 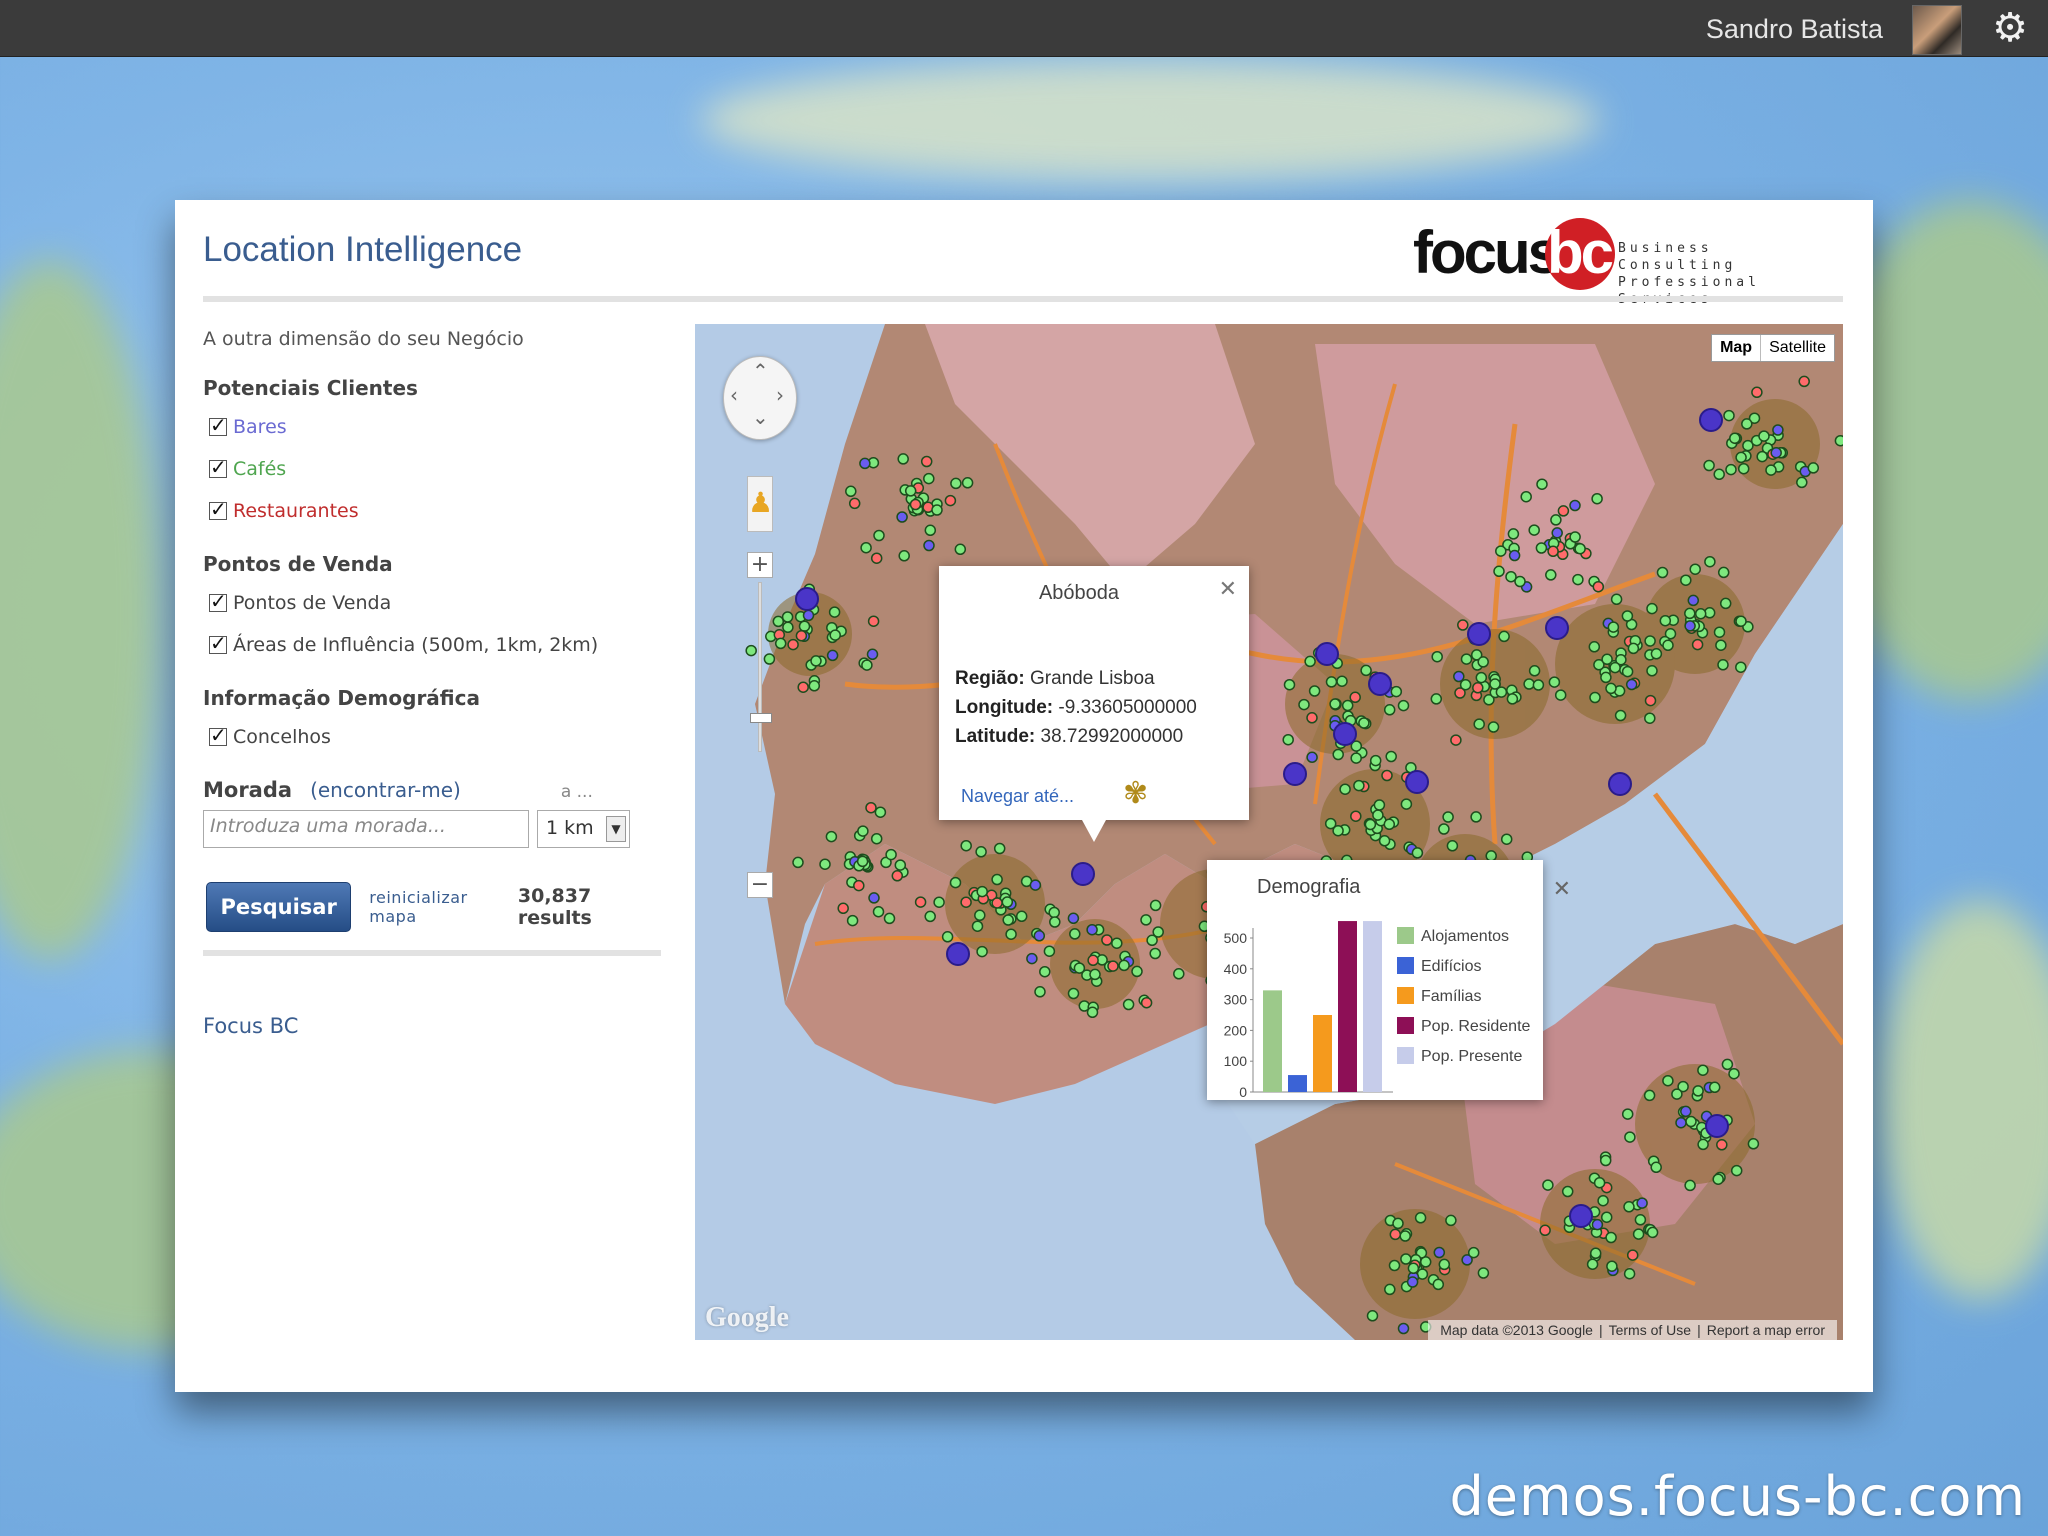 What do you see at coordinates (433, 645) in the screenshot?
I see `filter-areas-influencia: Áreas de Influência (500m, 1km, 2km)` at bounding box center [433, 645].